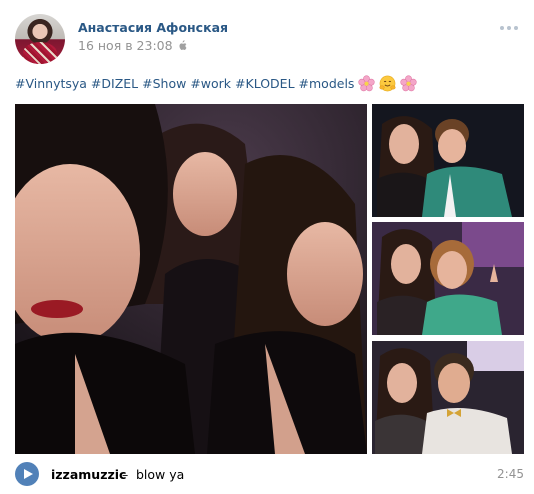 Image resolution: width=534 pixels, height=494 pixels. I want to click on post-header: Анастасия Афонская 16 ноя в 23:08, so click(267, 40).